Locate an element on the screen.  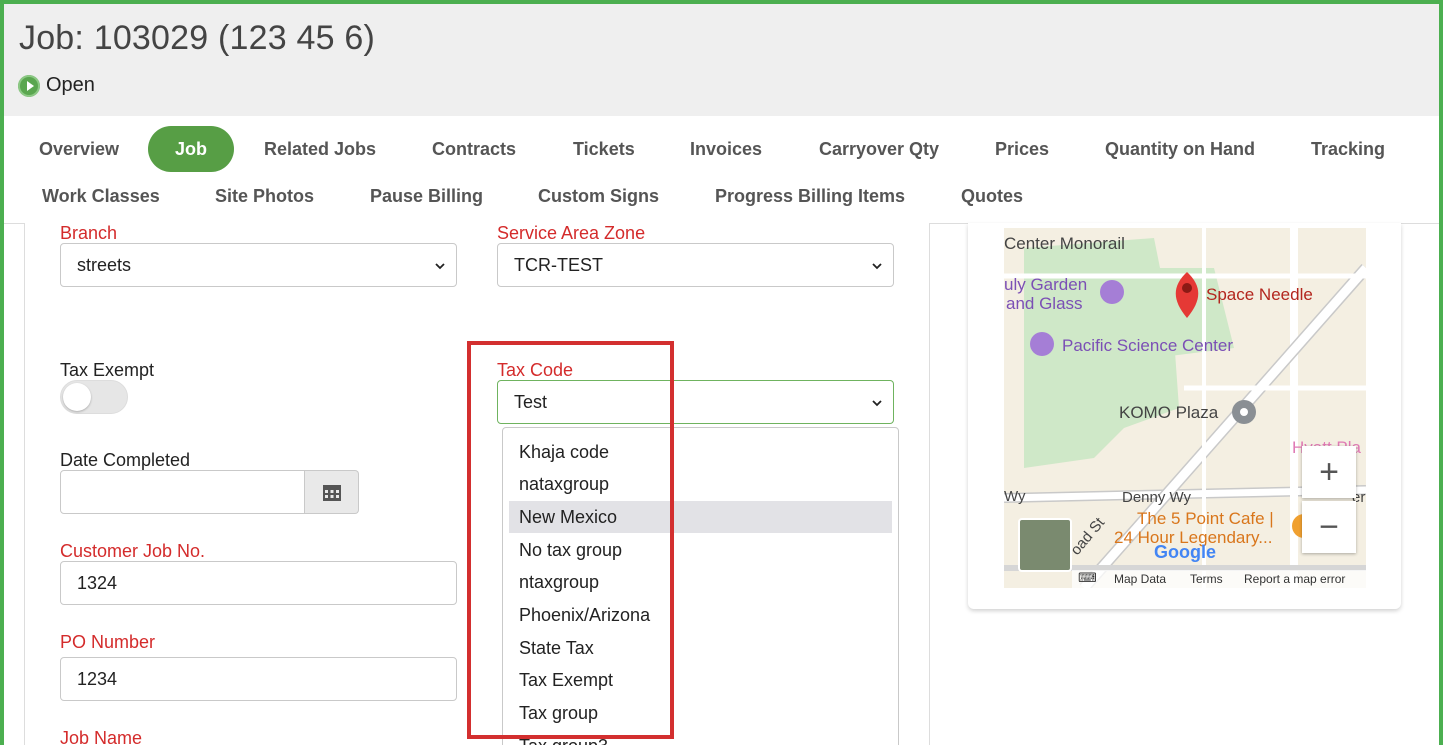
toggle-knob is located at coordinates (77, 397).